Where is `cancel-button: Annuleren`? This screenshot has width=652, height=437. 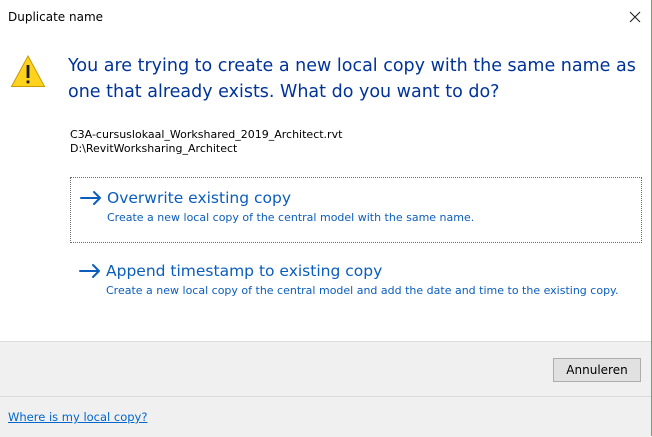 cancel-button: Annuleren is located at coordinates (597, 370).